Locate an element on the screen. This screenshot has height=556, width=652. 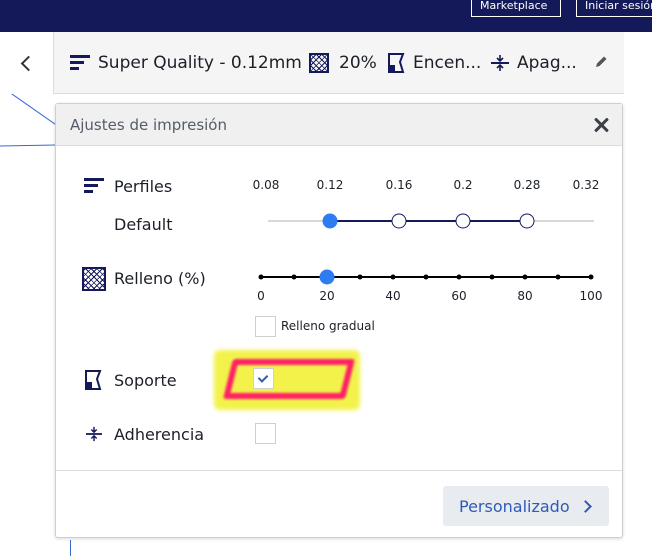
chevron-right-icon is located at coordinates (585, 506).